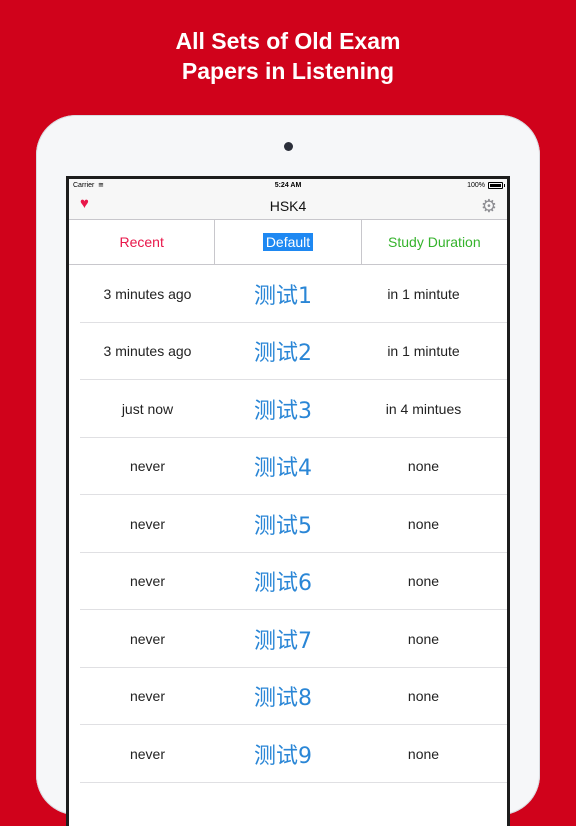 Image resolution: width=576 pixels, height=826 pixels. Describe the element at coordinates (288, 71) in the screenshot. I see `promo-line-2: Papers in Listening` at that location.